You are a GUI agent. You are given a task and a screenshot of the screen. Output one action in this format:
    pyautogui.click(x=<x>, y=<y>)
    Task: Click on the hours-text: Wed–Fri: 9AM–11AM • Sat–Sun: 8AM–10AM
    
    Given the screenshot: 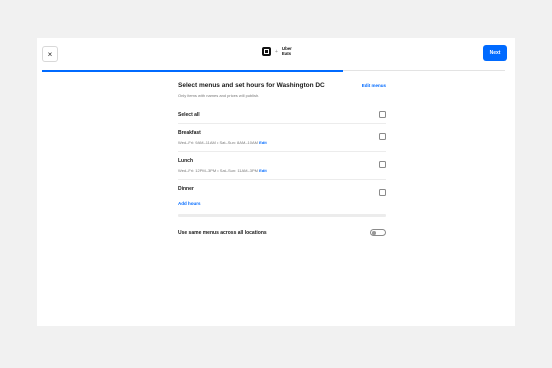 What is the action you would take?
    pyautogui.click(x=218, y=142)
    